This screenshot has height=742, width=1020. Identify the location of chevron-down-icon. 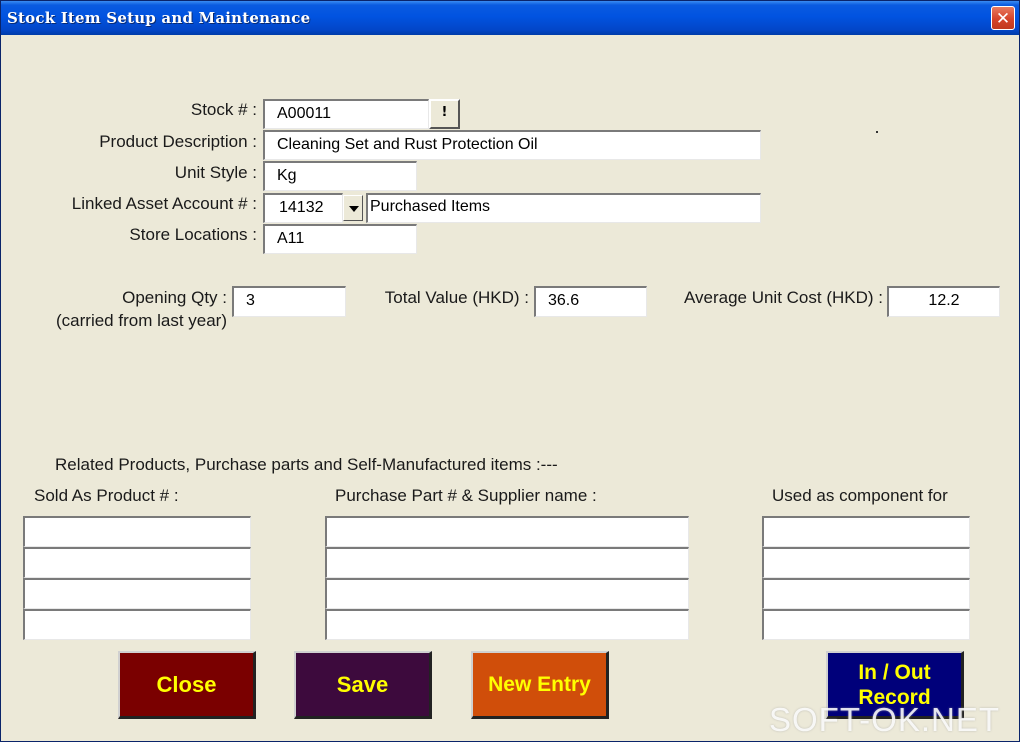
(354, 209).